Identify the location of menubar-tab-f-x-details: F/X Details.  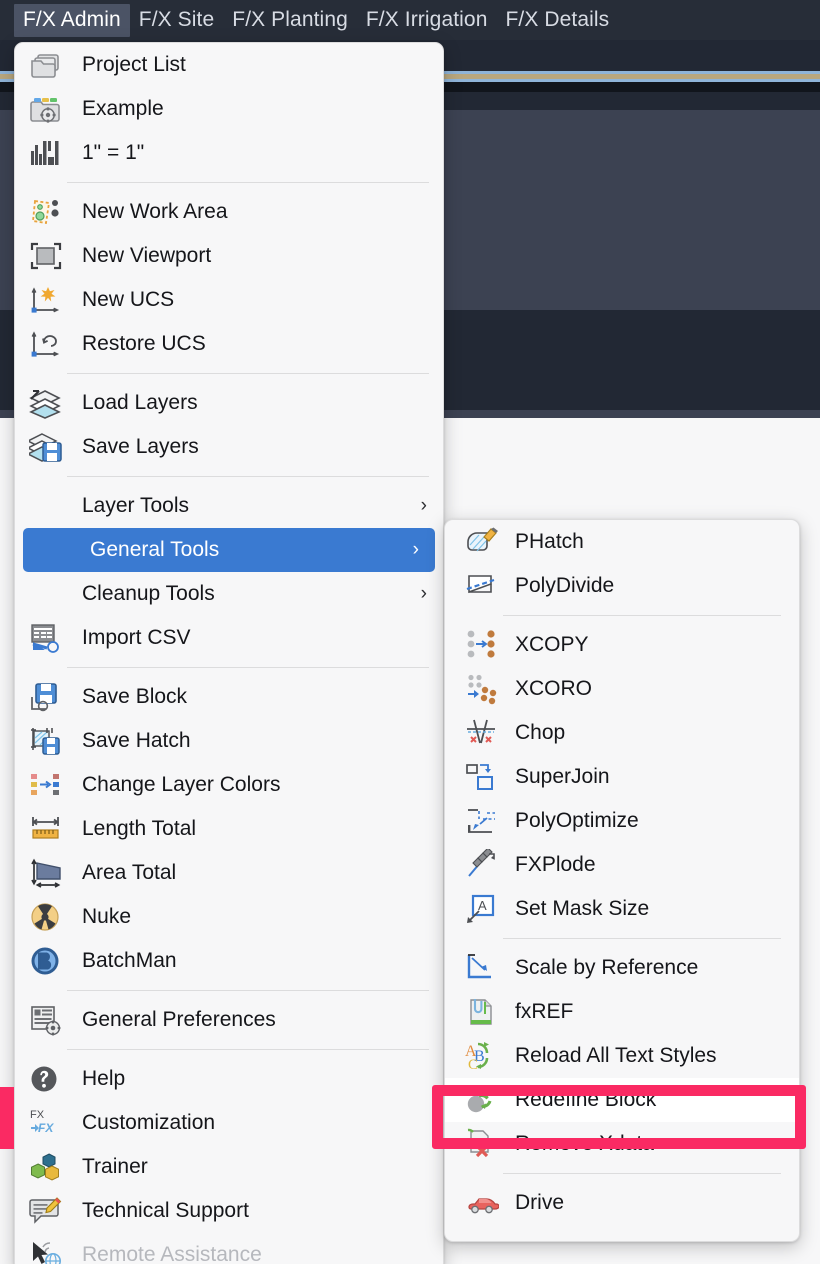
(557, 20).